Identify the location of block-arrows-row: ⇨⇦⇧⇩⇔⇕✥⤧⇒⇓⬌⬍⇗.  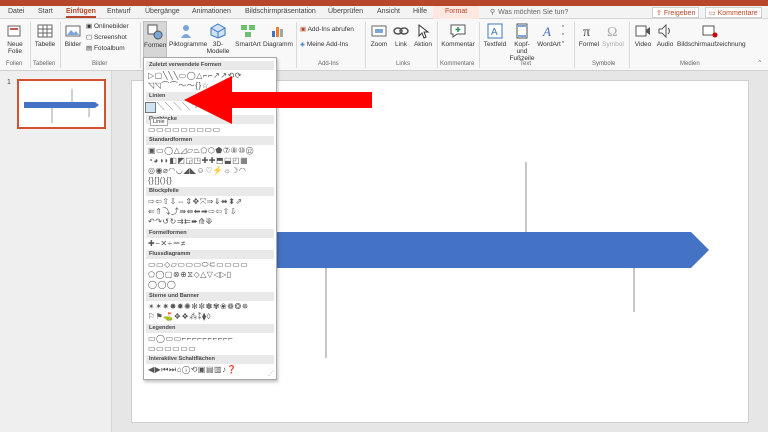
(211, 202).